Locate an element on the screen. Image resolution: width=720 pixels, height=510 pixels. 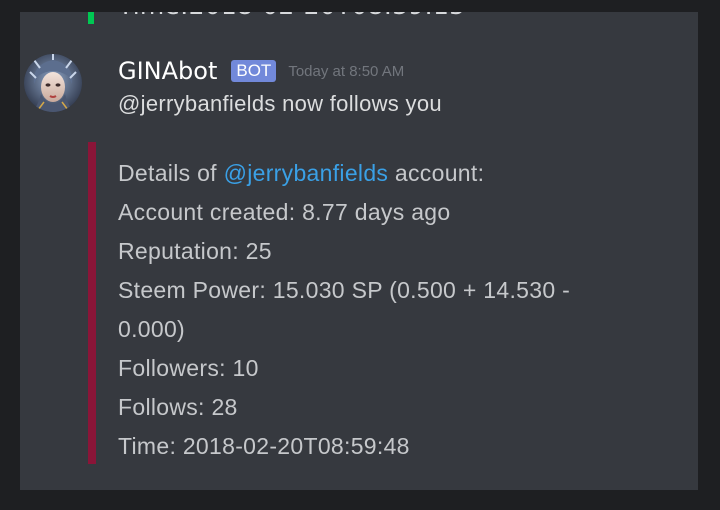
steem-power-line: Steem Power: 15.030 SP (0.500 + 14.530 - is located at coordinates (344, 290).